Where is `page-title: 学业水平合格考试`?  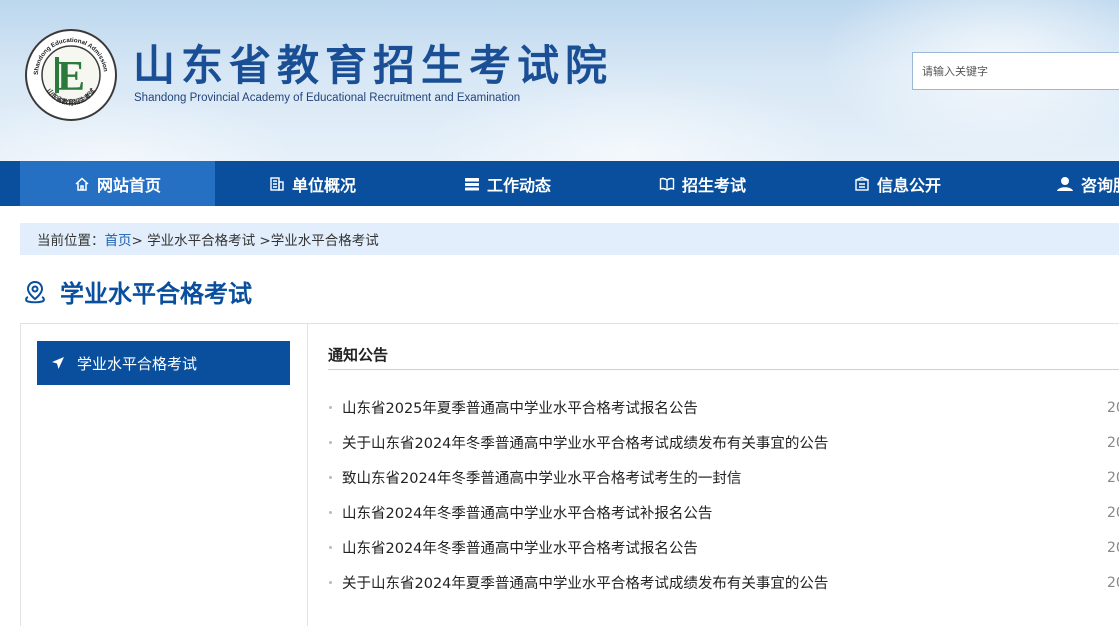 page-title: 学业水平合格考试 is located at coordinates (156, 294).